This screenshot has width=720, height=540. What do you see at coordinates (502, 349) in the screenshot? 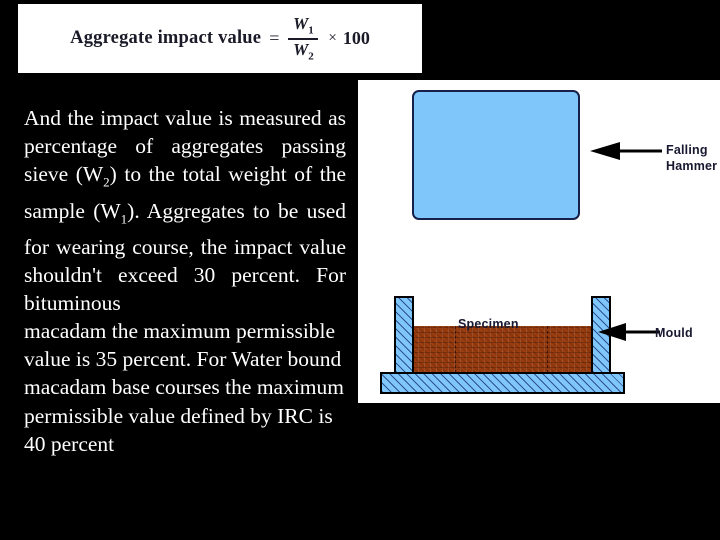
I see `specimen-fill` at bounding box center [502, 349].